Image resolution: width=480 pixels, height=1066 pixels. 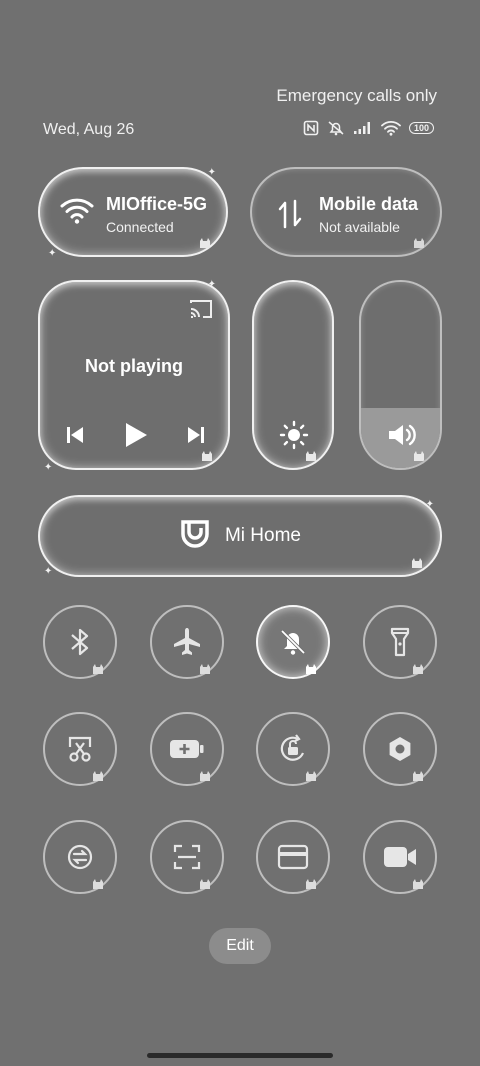 I want to click on data-saver-toggle, so click(x=80, y=857).